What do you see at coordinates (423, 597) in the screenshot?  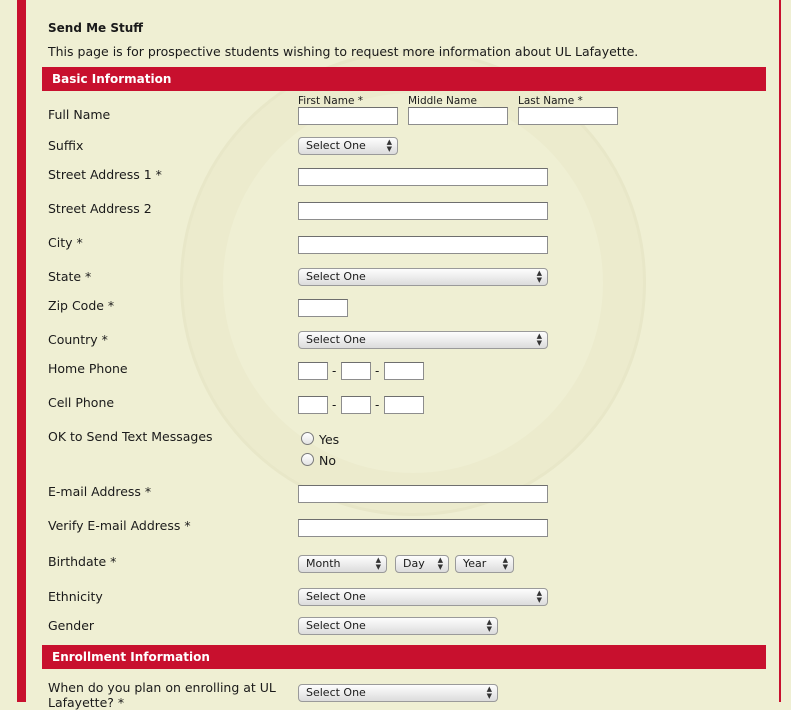 I see `ethnicity-select: Select One ▲ ▼` at bounding box center [423, 597].